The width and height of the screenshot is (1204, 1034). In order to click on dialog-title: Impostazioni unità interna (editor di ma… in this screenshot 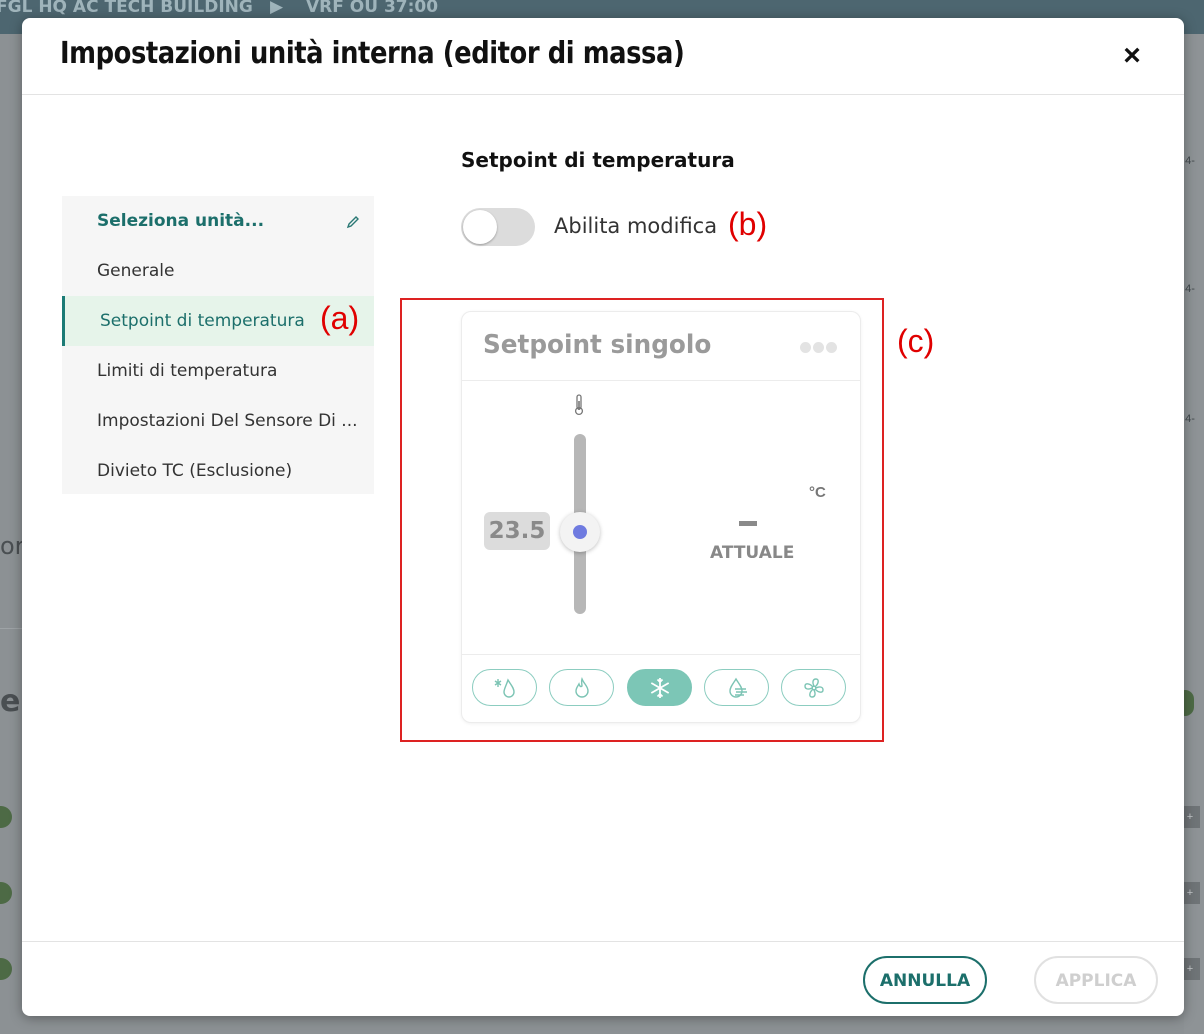, I will do `click(372, 53)`.